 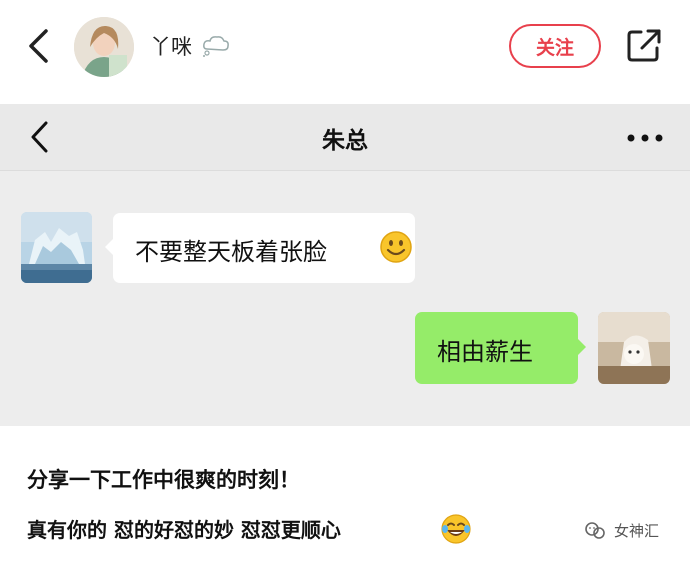 I want to click on chat-header: 朱总, so click(x=345, y=137).